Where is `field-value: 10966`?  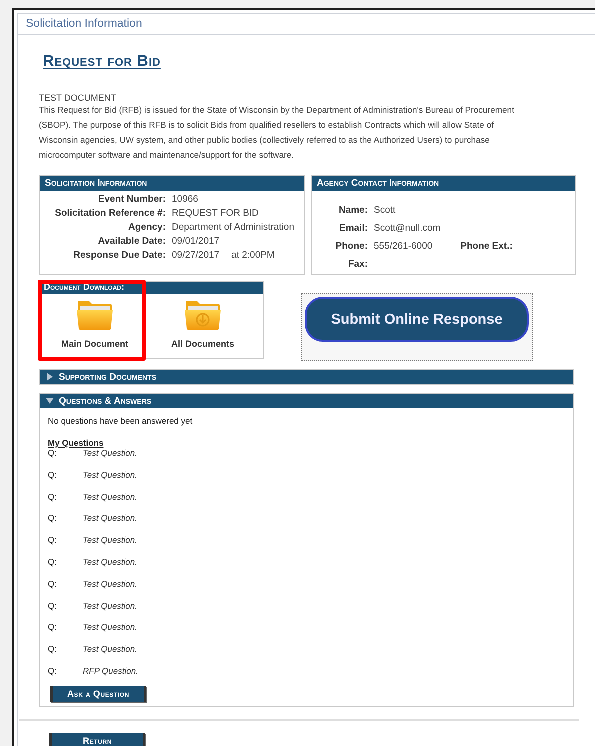 field-value: 10966 is located at coordinates (185, 199).